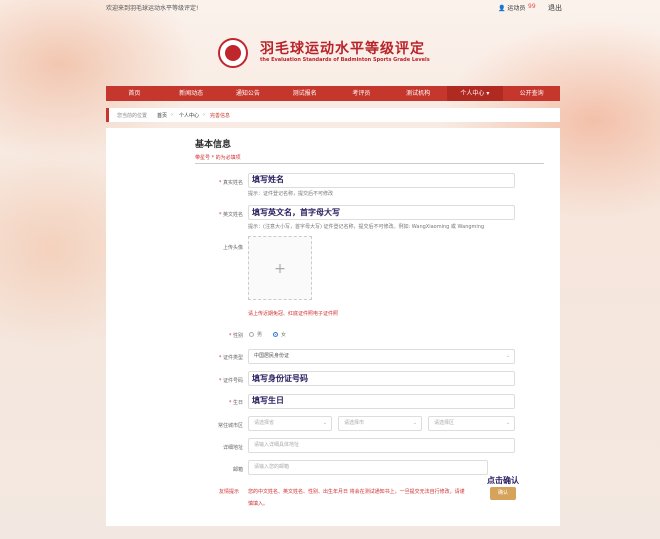 The image size is (660, 539). What do you see at coordinates (152, 8) in the screenshot?
I see `welcome-text: 欢迎来到羽毛球运动水平等级评定!` at bounding box center [152, 8].